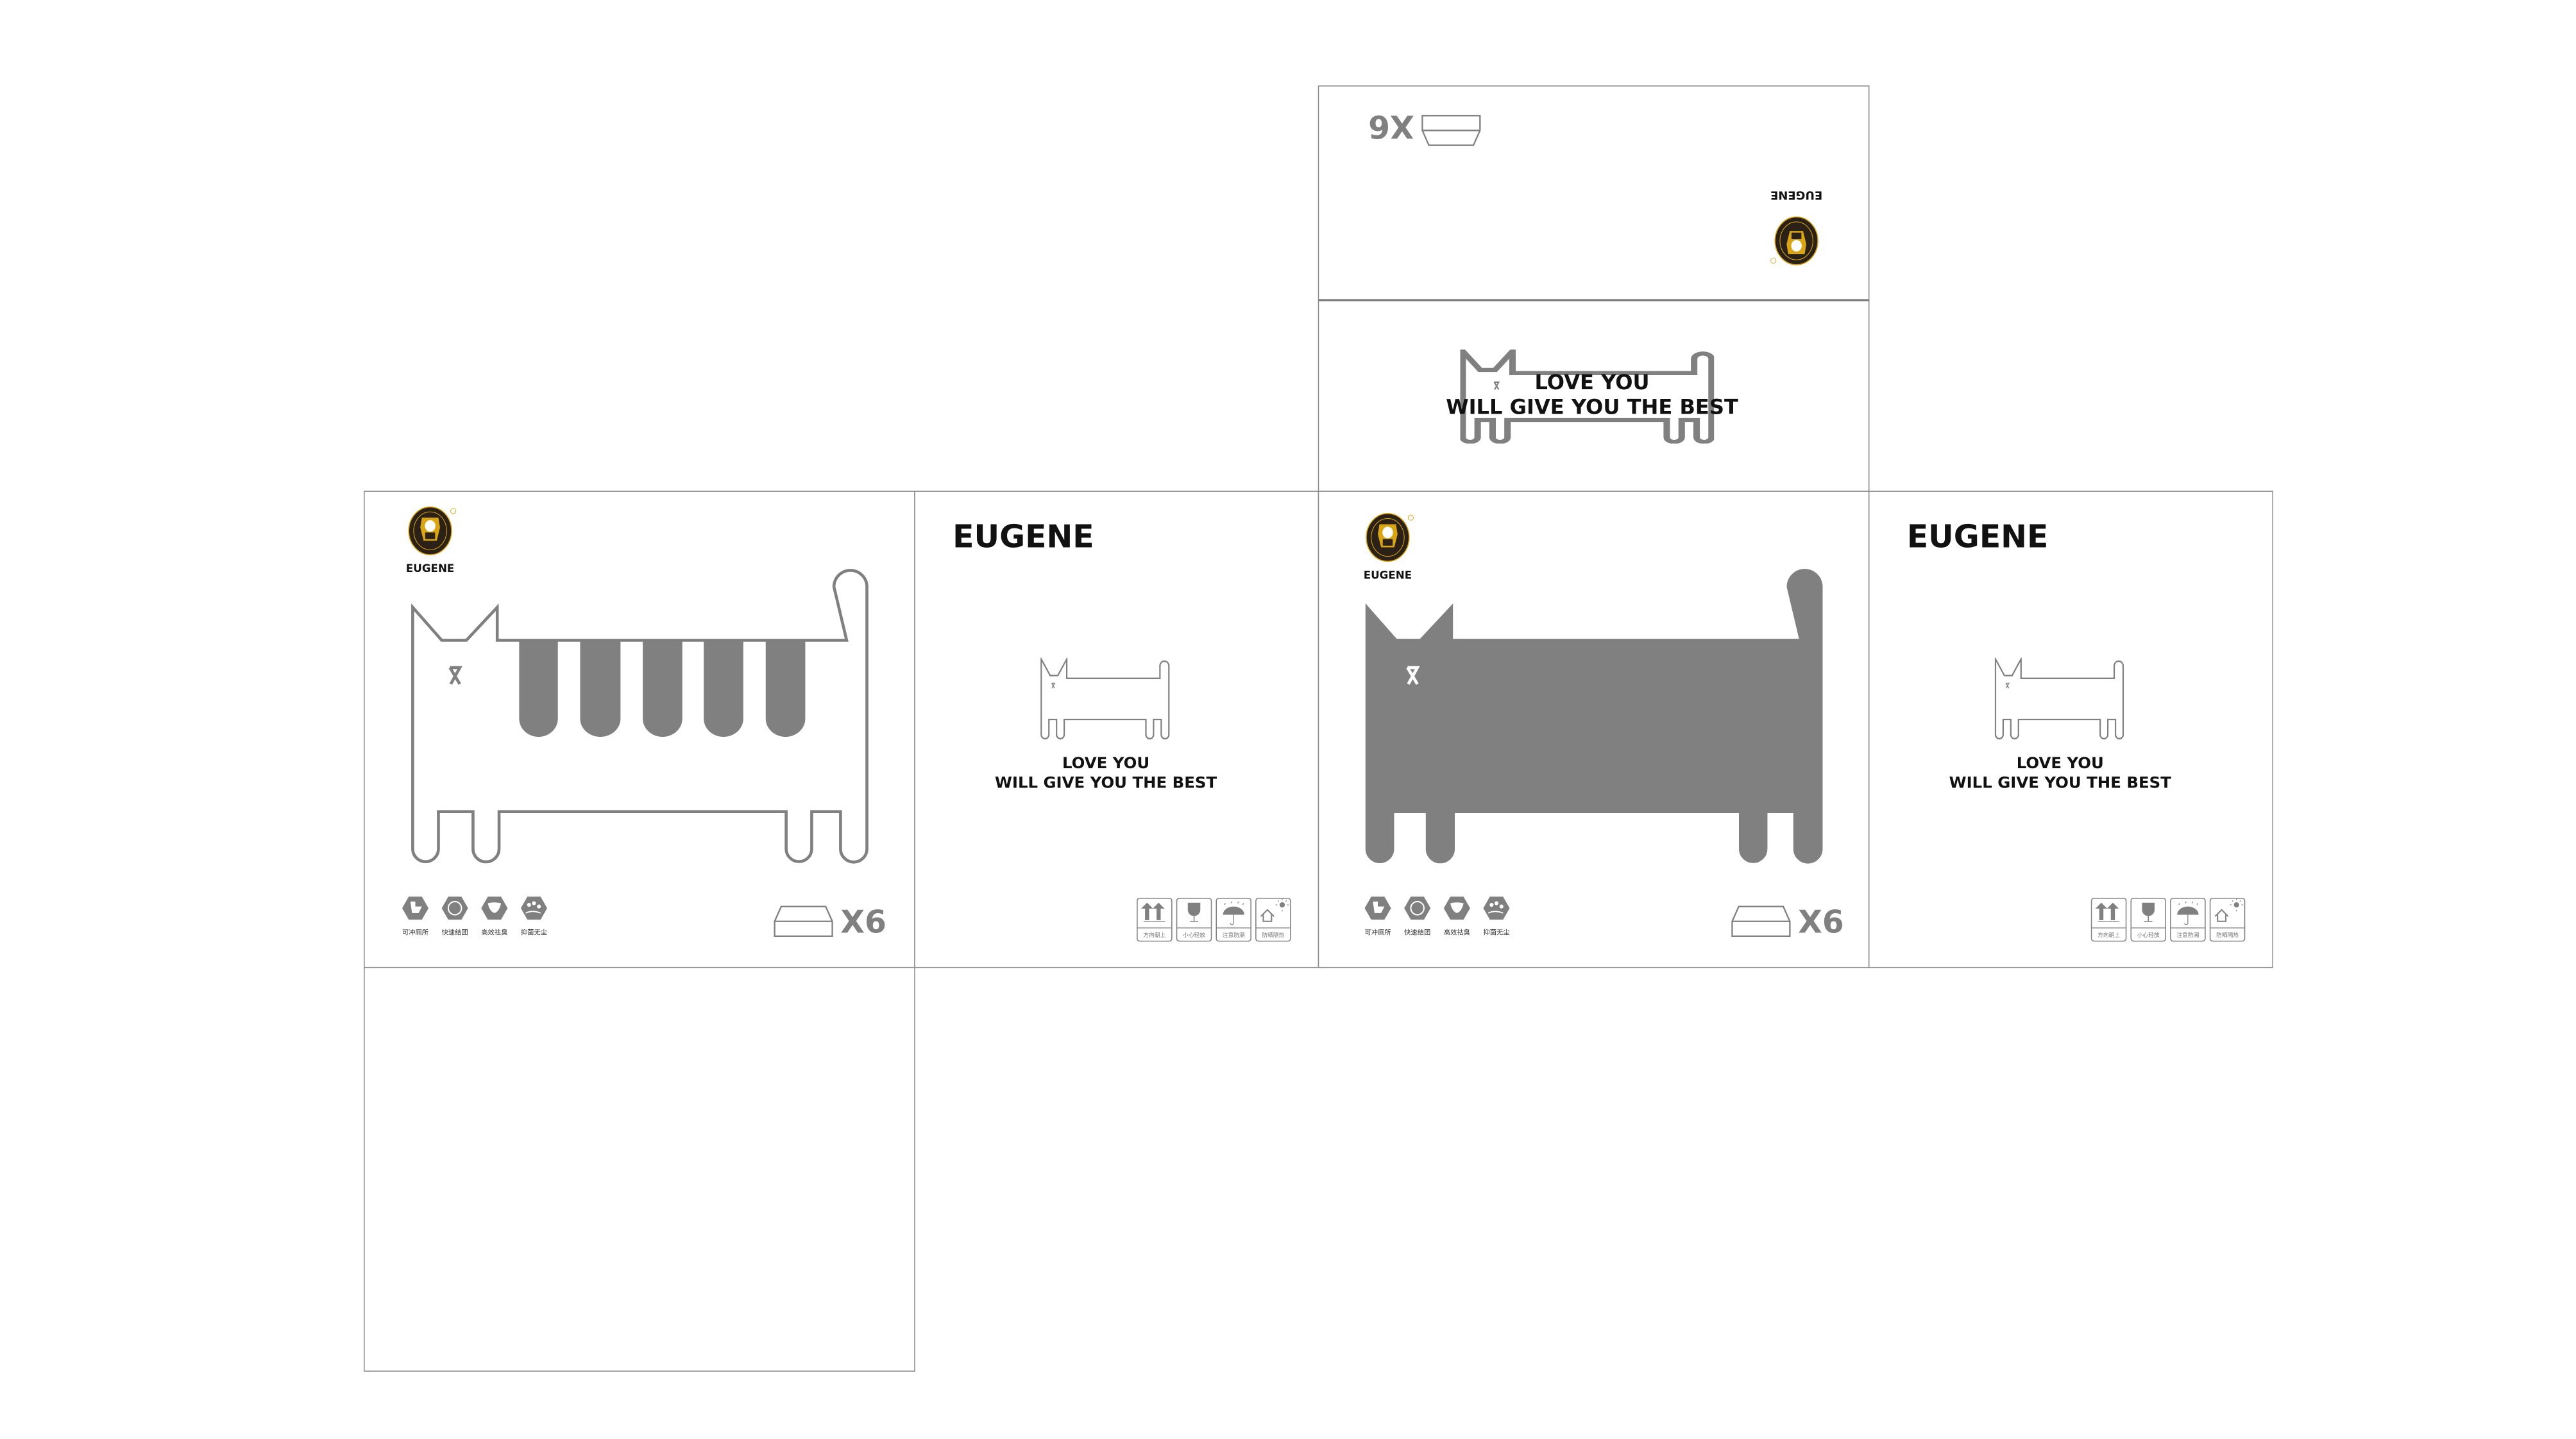 This screenshot has height=1439, width=2576. What do you see at coordinates (1116, 729) in the screenshot?
I see `panel-side-left` at bounding box center [1116, 729].